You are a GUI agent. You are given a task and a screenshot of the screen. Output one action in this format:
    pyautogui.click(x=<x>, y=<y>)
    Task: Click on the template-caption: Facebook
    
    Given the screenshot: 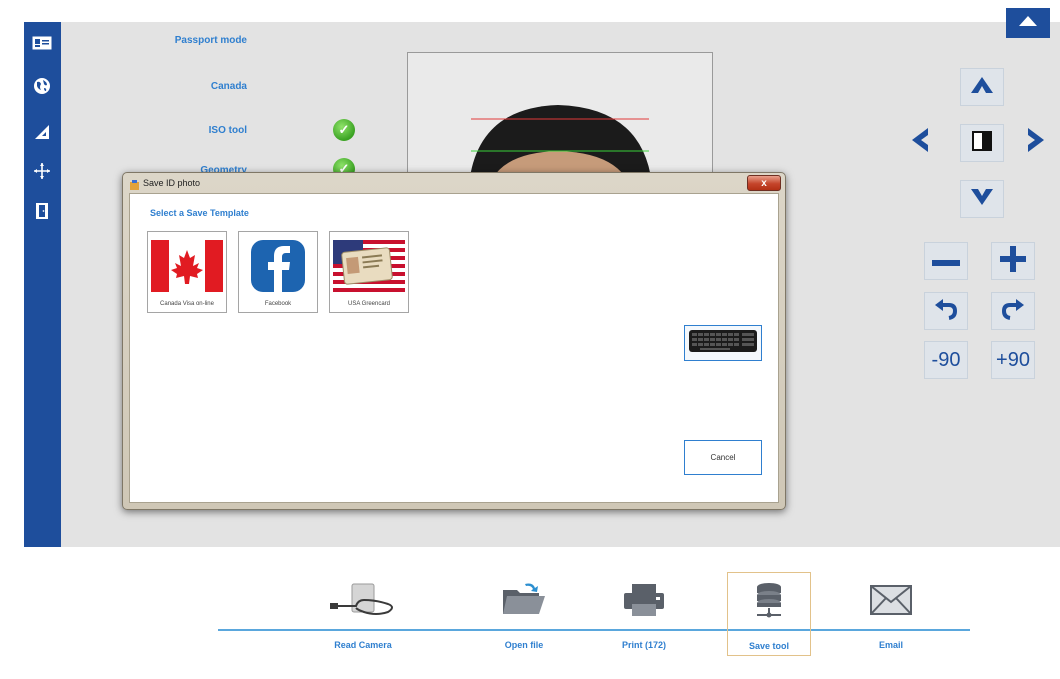 What is the action you would take?
    pyautogui.click(x=278, y=304)
    